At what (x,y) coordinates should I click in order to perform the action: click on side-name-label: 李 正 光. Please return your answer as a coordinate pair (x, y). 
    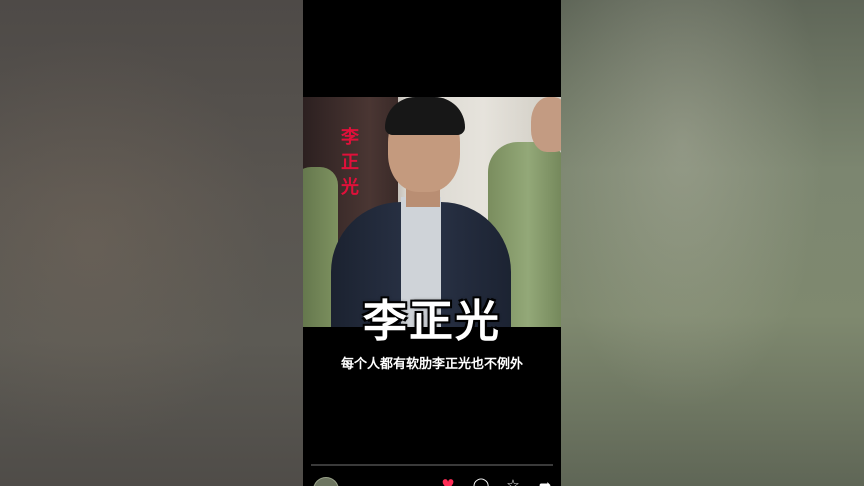
    Looking at the image, I should click on (350, 162).